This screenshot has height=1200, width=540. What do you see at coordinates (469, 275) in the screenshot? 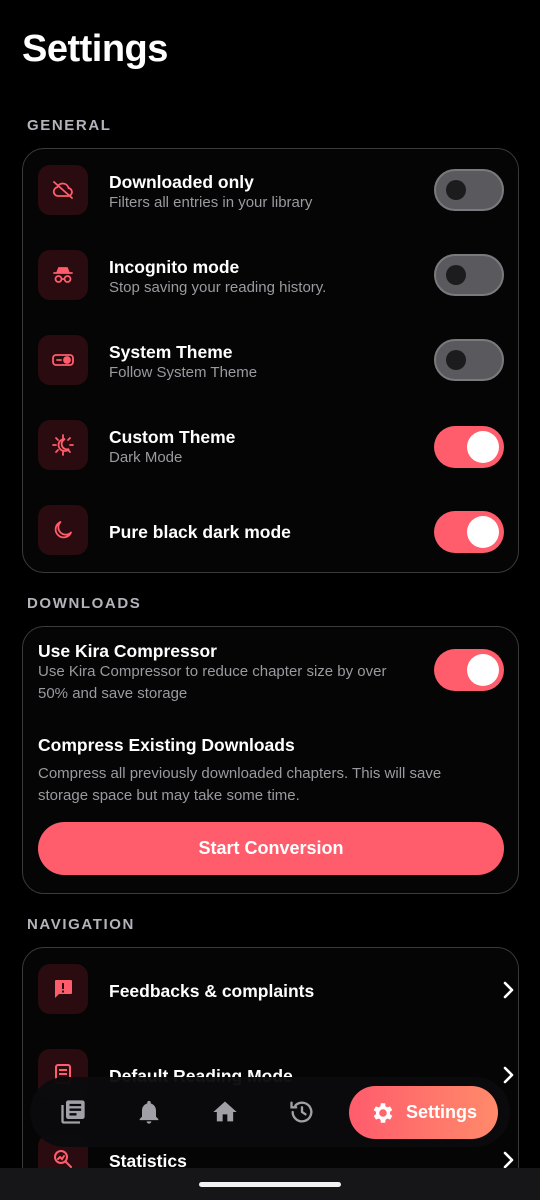
I see `incognito-toggle` at bounding box center [469, 275].